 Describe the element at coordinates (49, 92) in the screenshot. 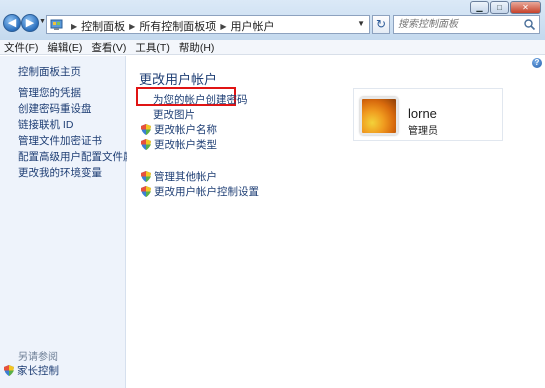

I see `sidebar-item-credentials: 管理您的凭据` at that location.